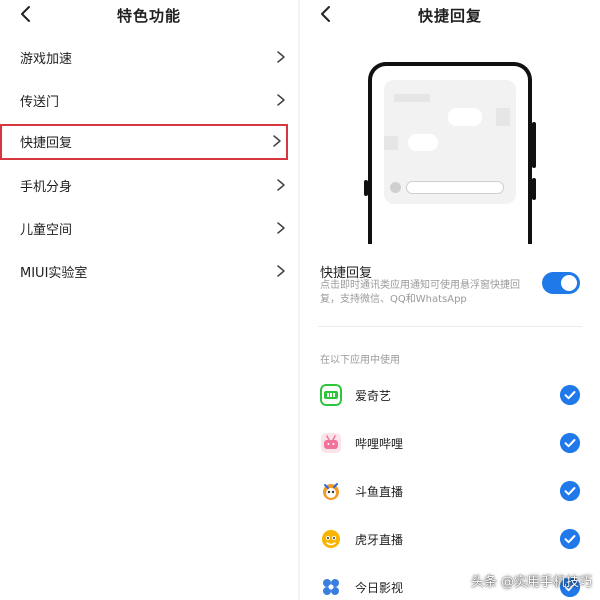  I want to click on page-title: 特色功能, so click(148, 16).